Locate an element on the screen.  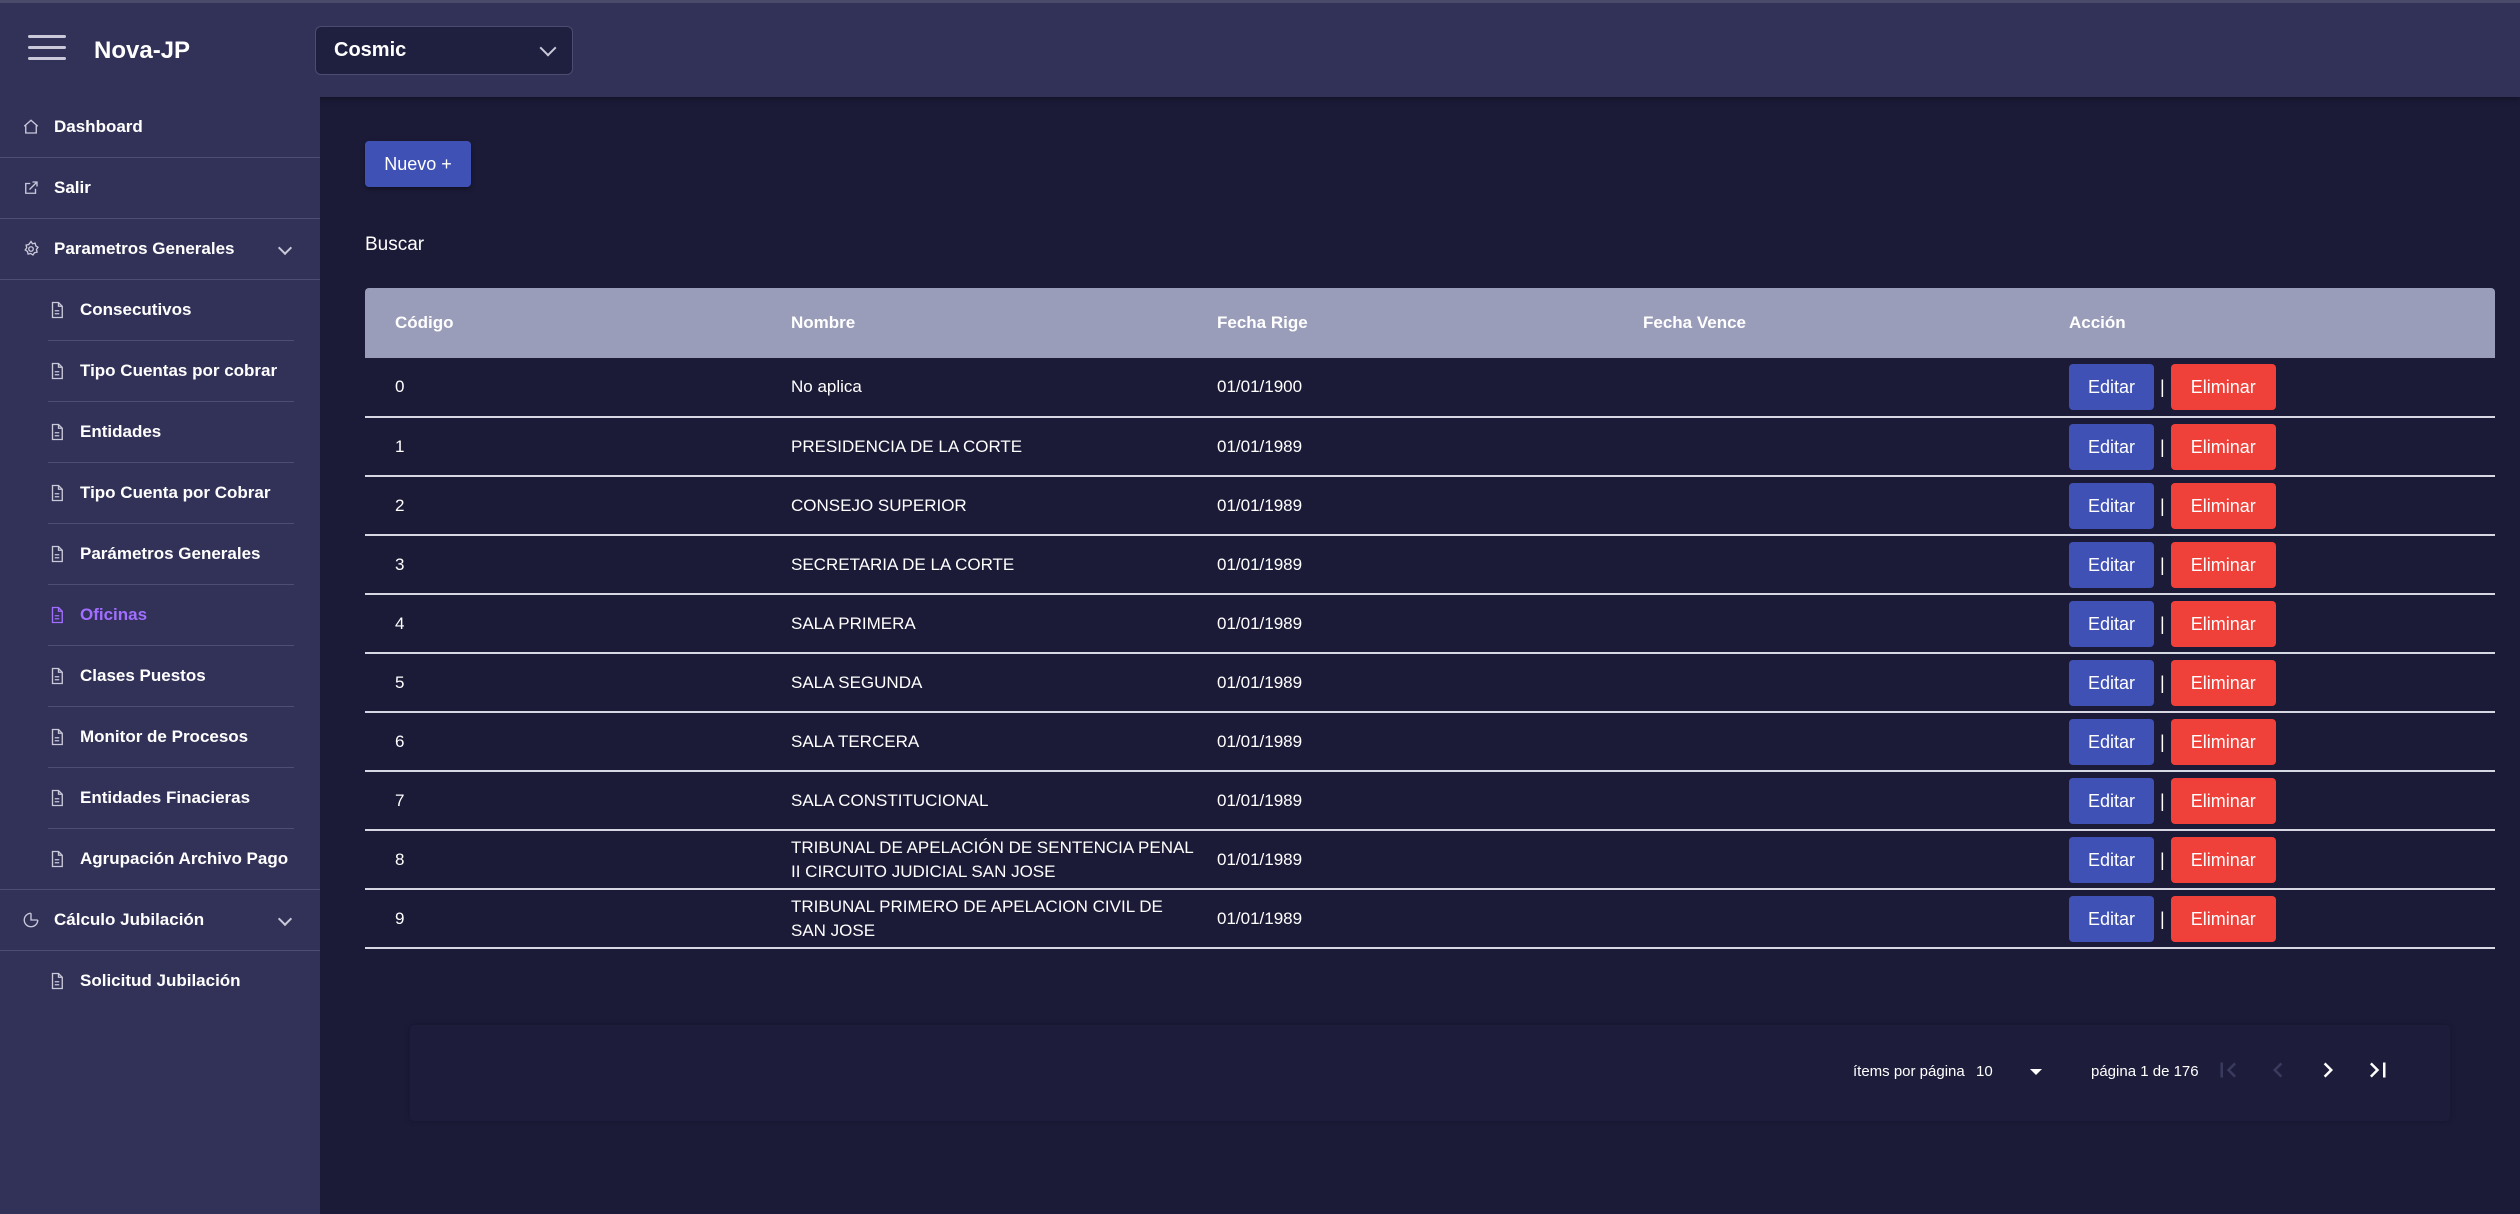
sidebar-item-consecutivos: Consecutivos is located at coordinates (171, 310).